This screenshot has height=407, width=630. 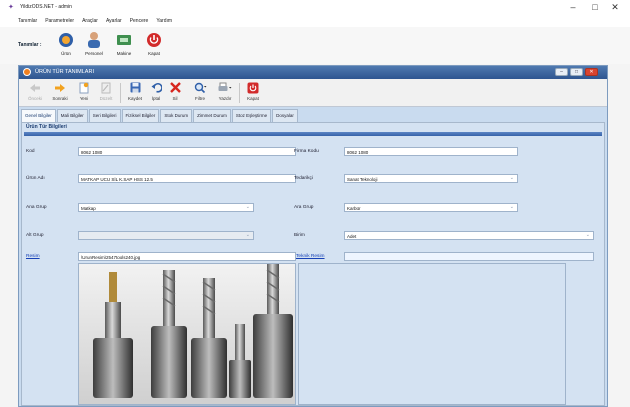 I want to click on personel-button: Personel, so click(x=94, y=46).